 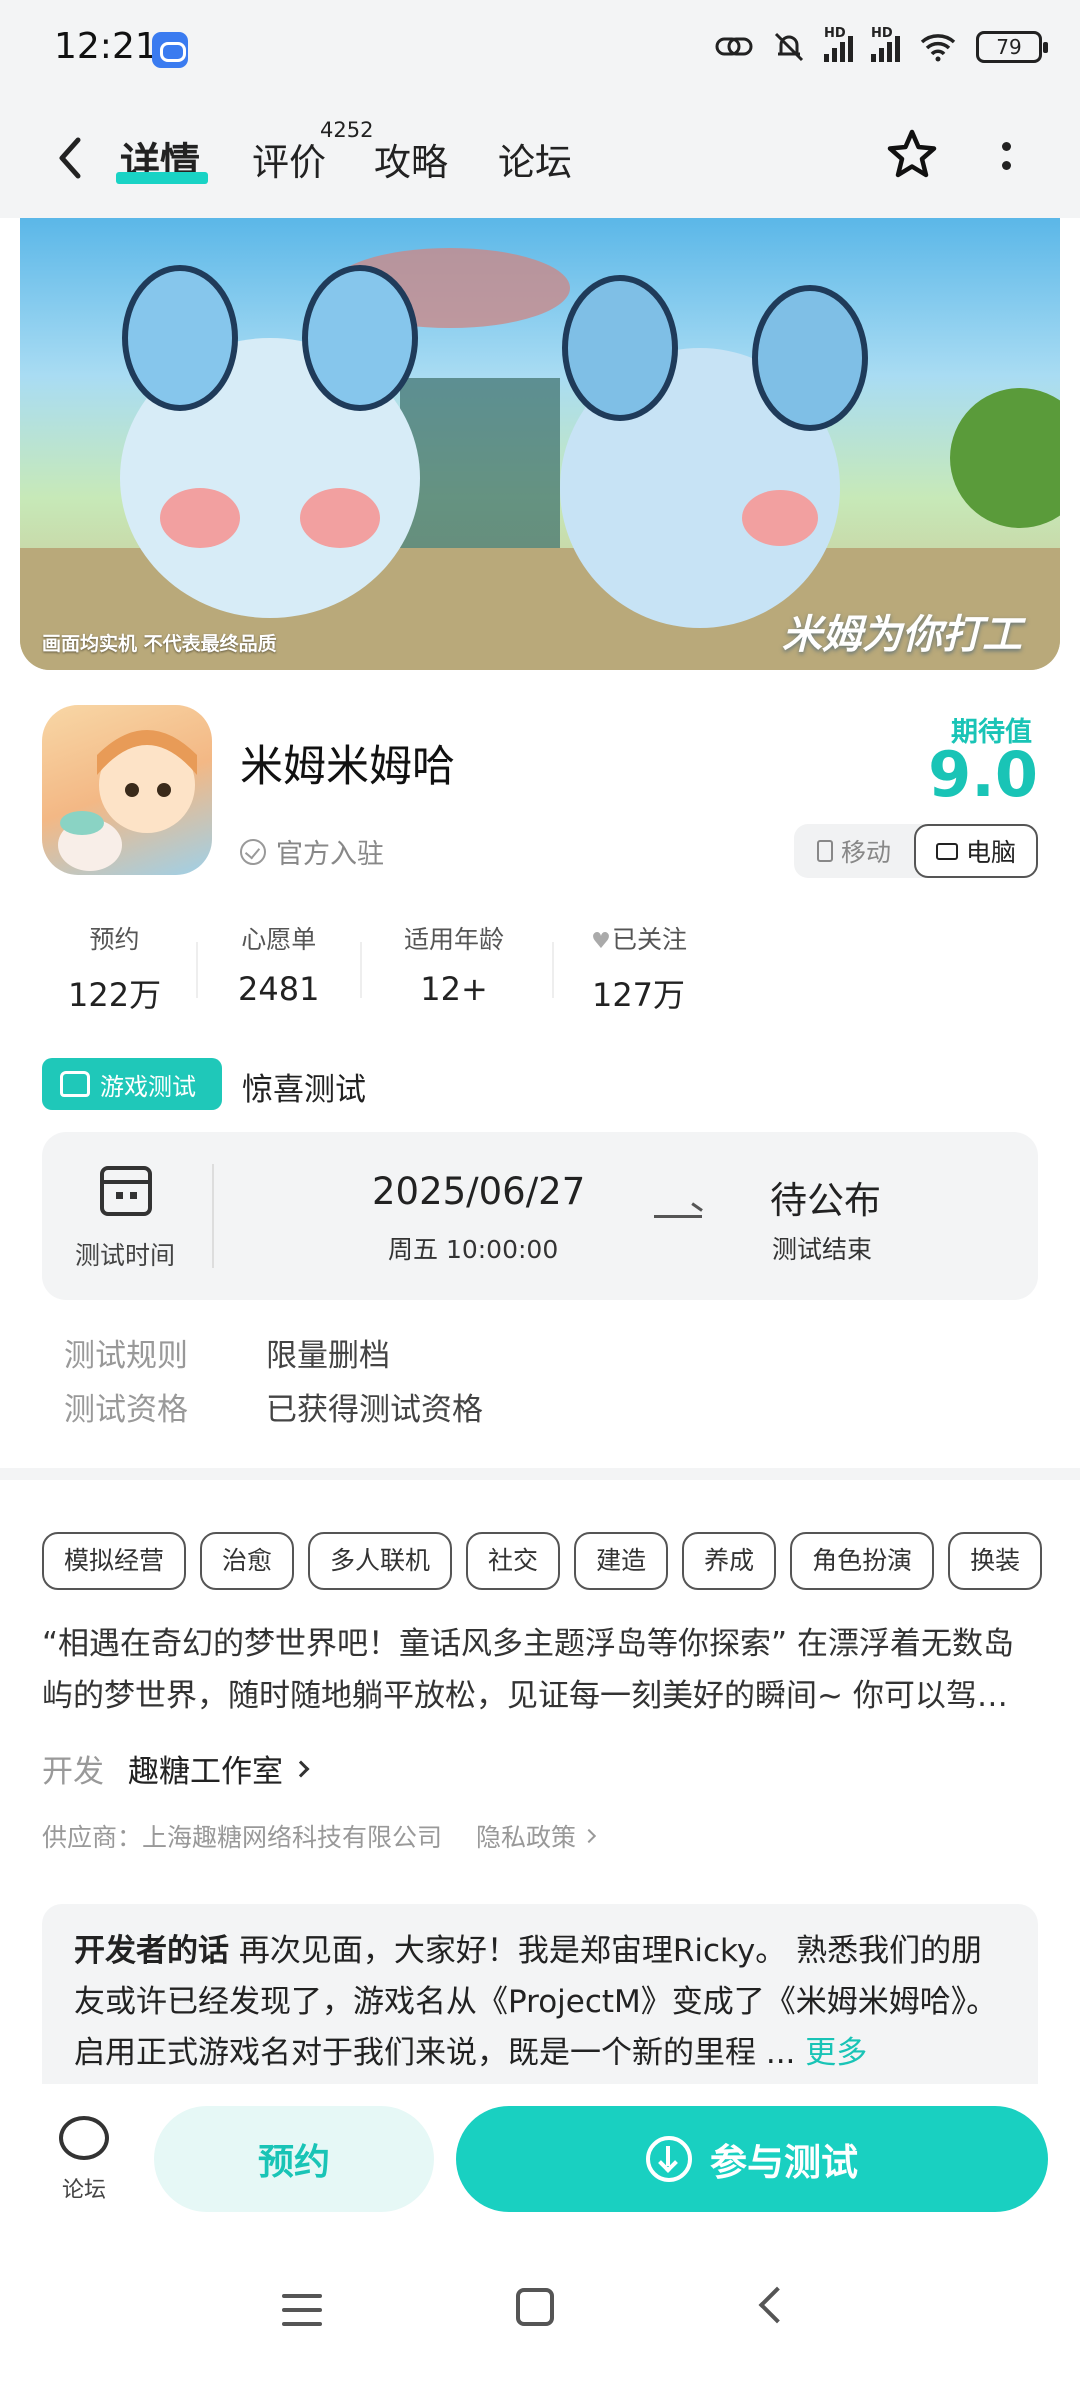 What do you see at coordinates (734, 46) in the screenshot?
I see `link-icon` at bounding box center [734, 46].